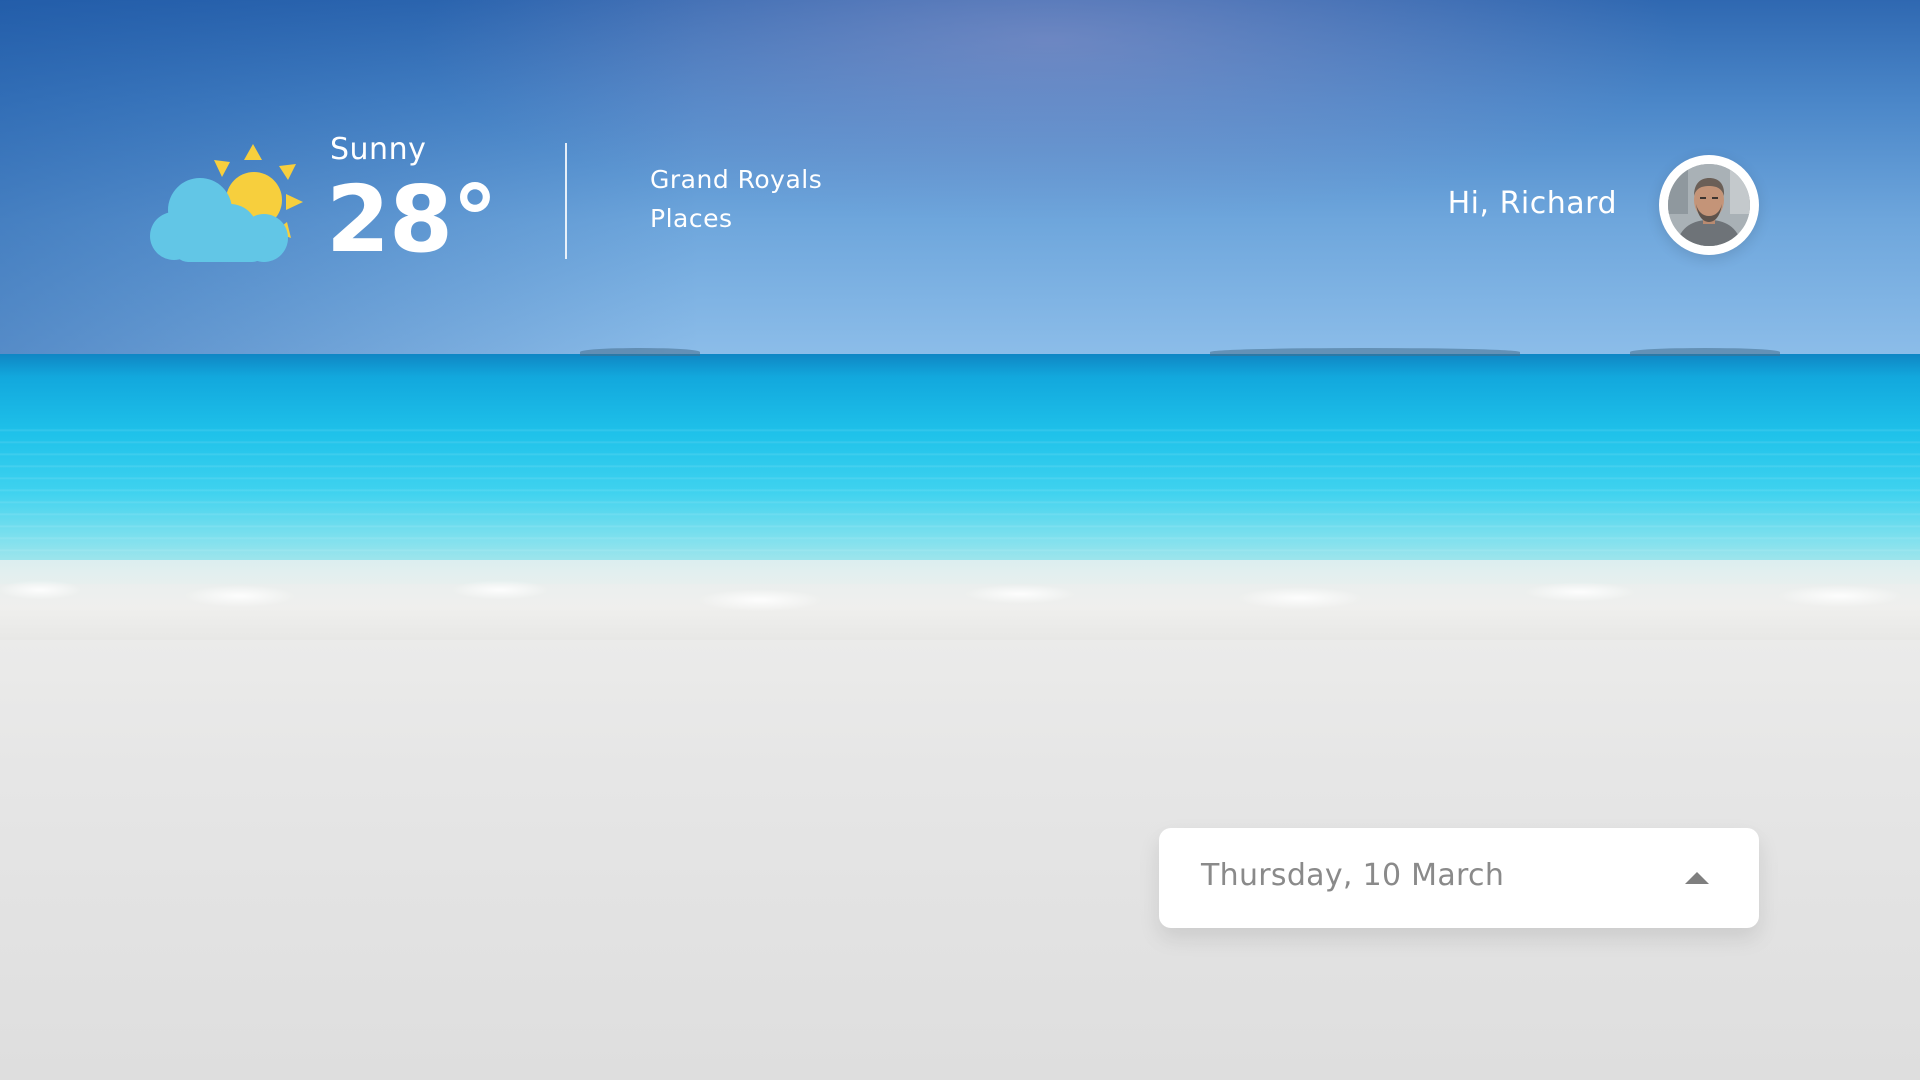 The image size is (1920, 1080). What do you see at coordinates (736, 179) in the screenshot?
I see `location-line-1: Grand Royals` at bounding box center [736, 179].